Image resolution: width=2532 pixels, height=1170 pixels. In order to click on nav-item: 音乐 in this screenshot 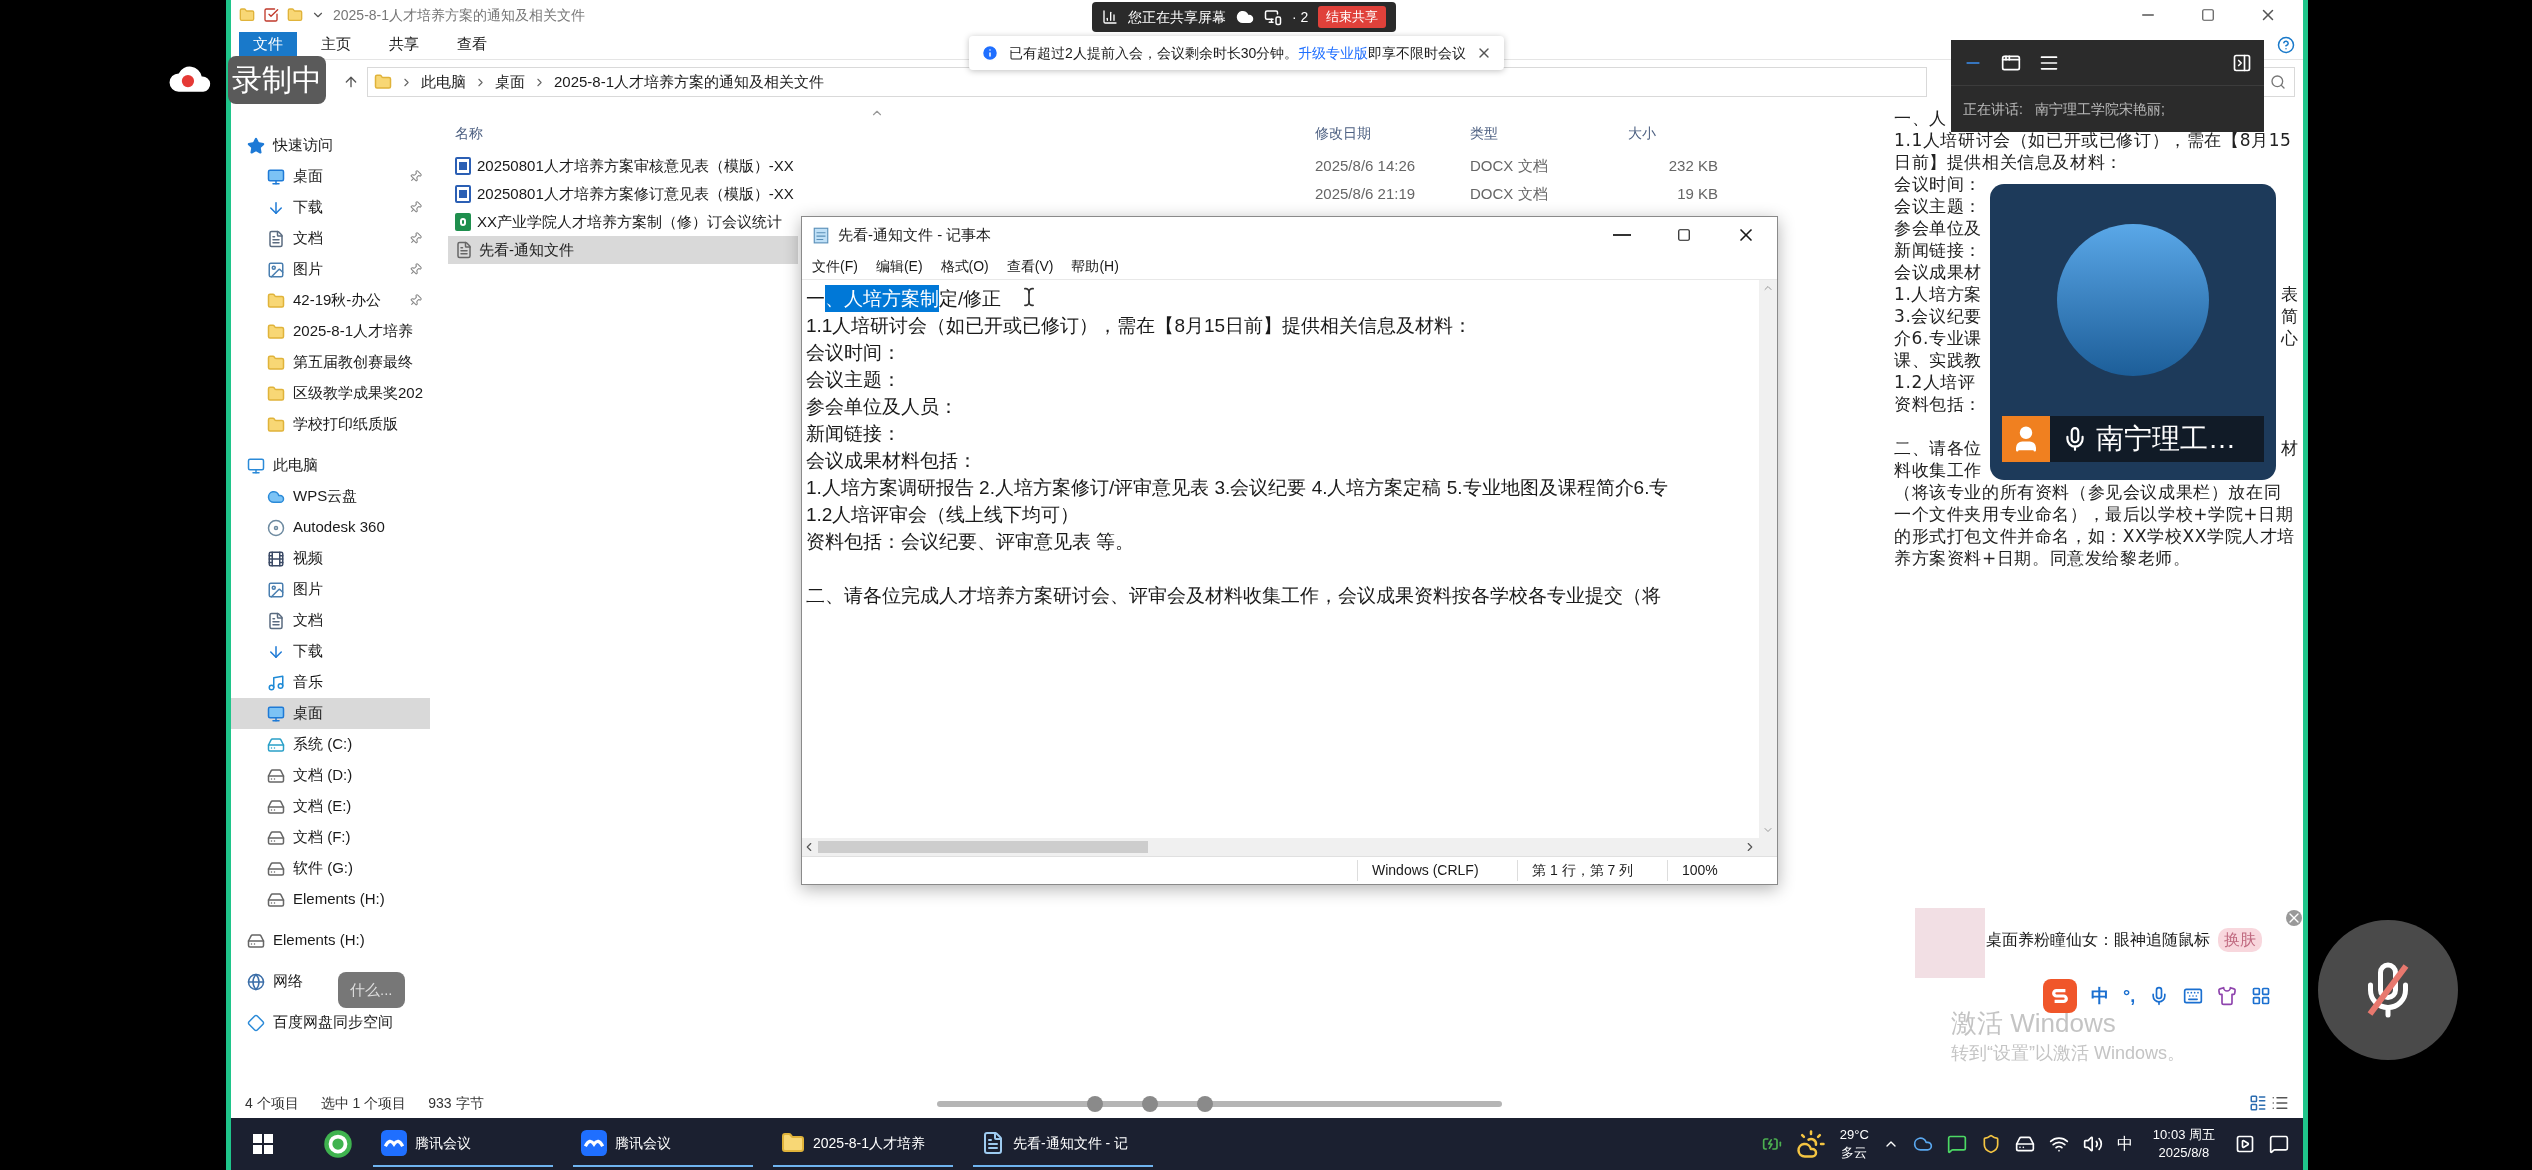, I will do `click(330, 682)`.